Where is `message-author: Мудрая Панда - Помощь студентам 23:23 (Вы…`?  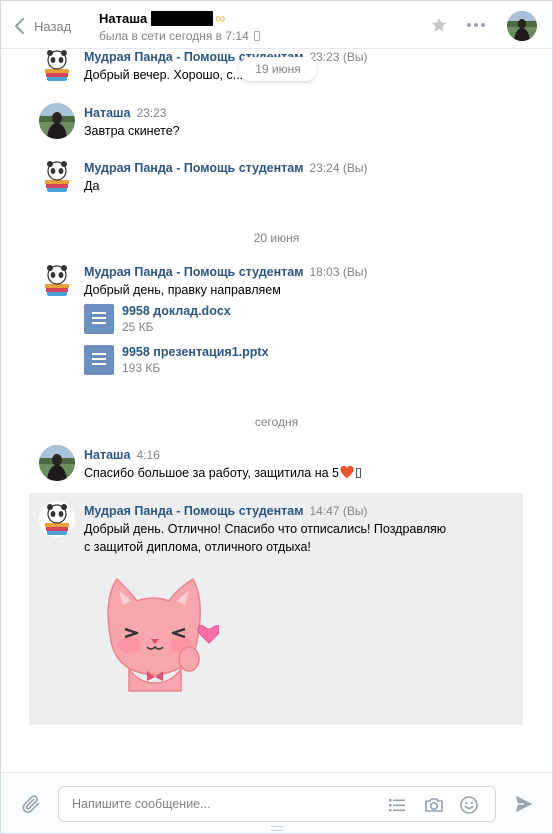 message-author: Мудрая Панда - Помощь студентам 23:23 (Вы… is located at coordinates (225, 57).